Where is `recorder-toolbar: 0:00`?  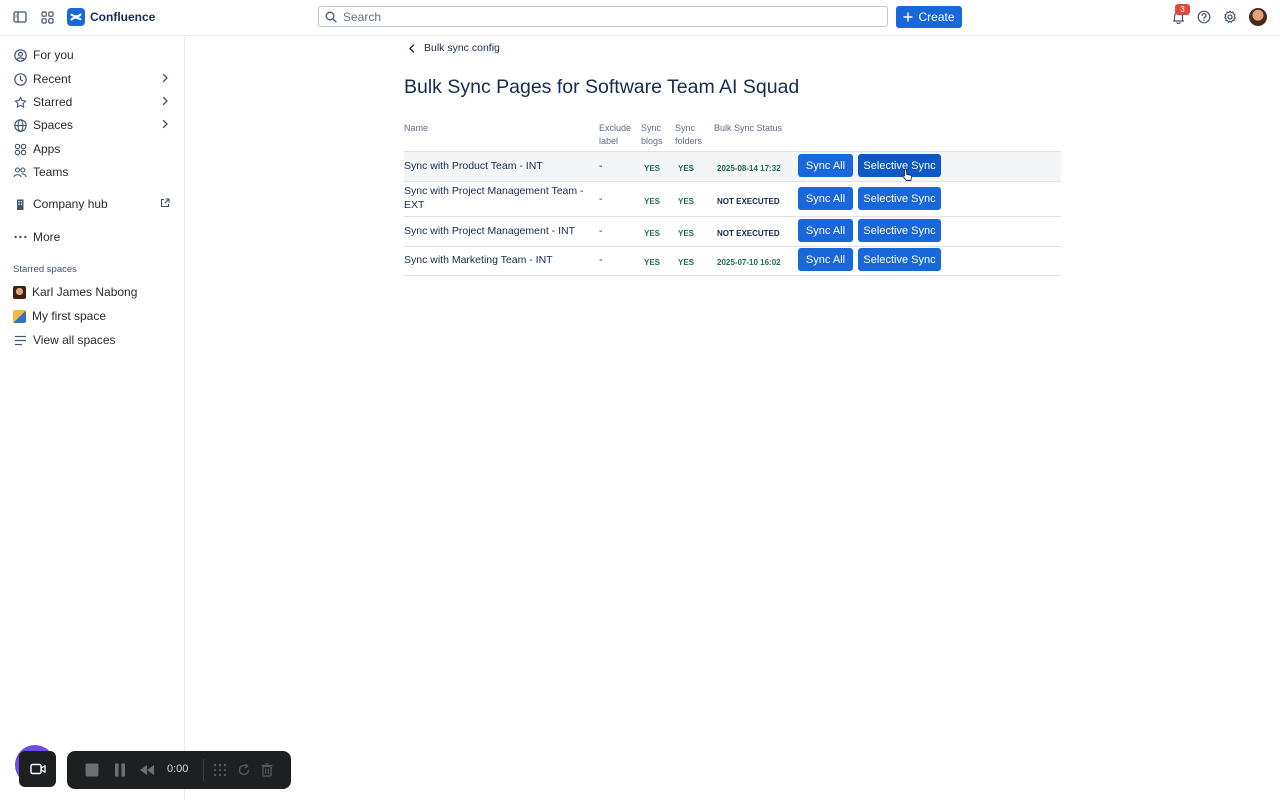 recorder-toolbar: 0:00 is located at coordinates (179, 770).